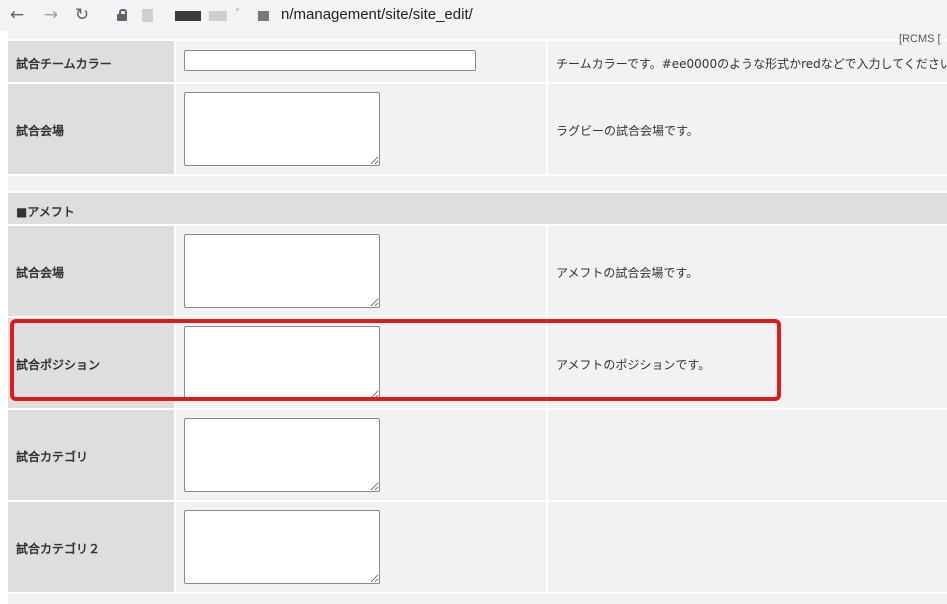 This screenshot has height=604, width=947. What do you see at coordinates (45, 212) in the screenshot?
I see `section-title: ■アメフト` at bounding box center [45, 212].